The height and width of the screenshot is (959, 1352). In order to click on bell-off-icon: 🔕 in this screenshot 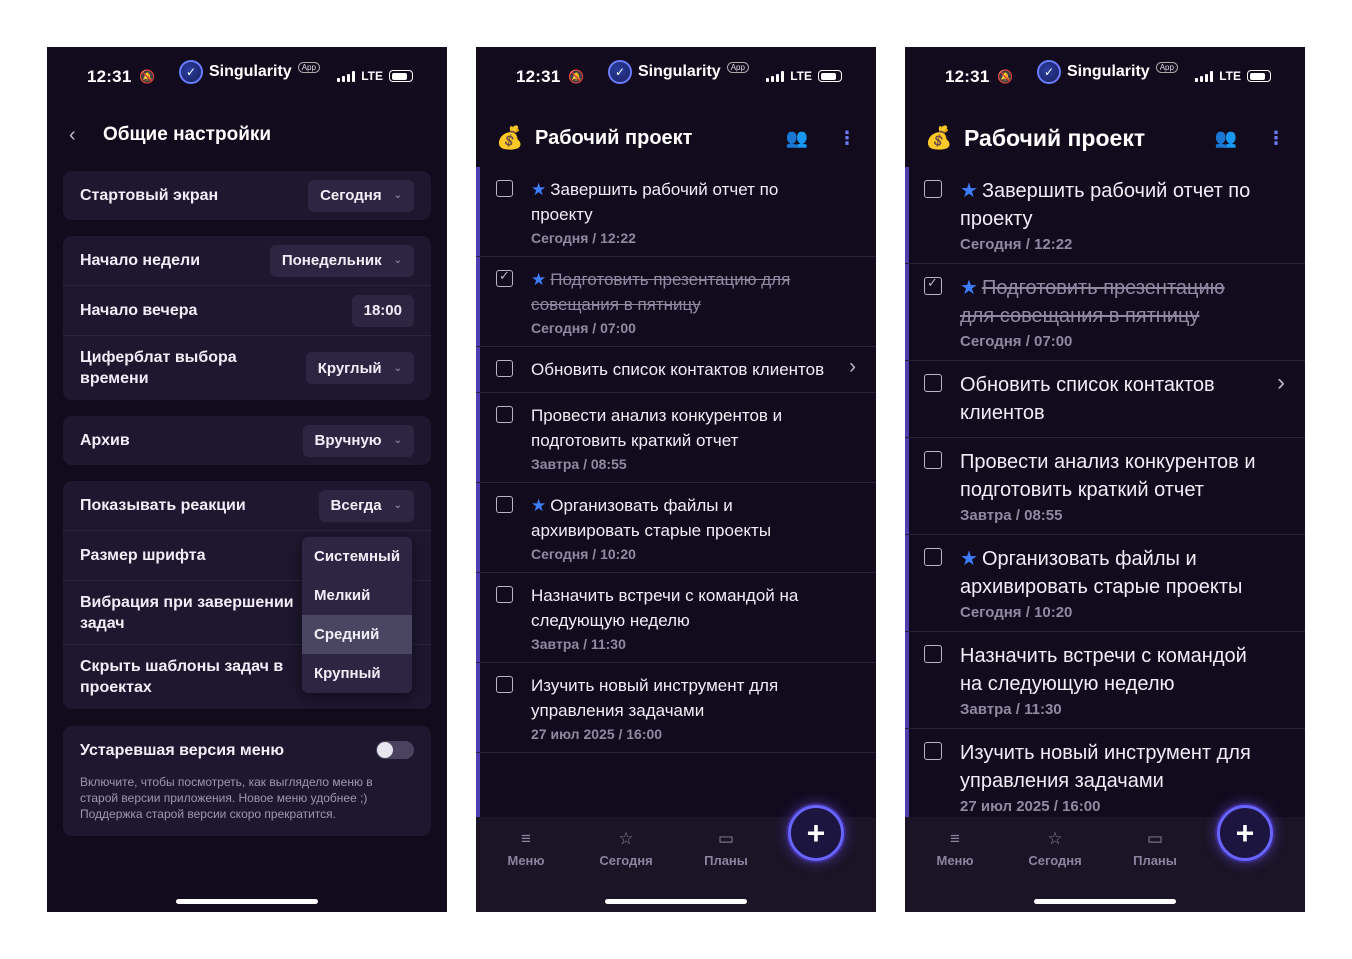, I will do `click(576, 76)`.